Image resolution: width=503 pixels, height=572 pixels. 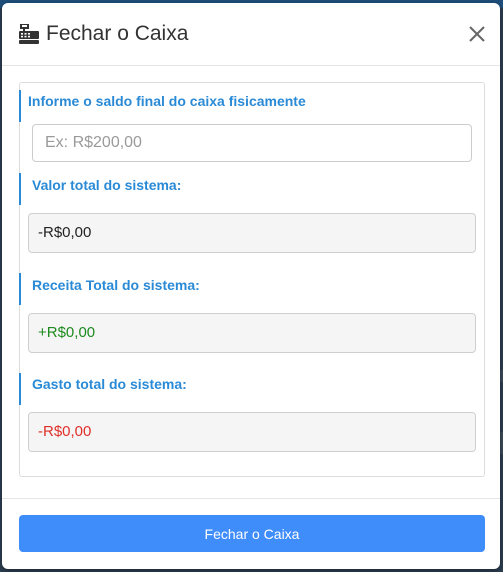 I want to click on system-revenue-label: Receita Total do sistema:, so click(x=116, y=285).